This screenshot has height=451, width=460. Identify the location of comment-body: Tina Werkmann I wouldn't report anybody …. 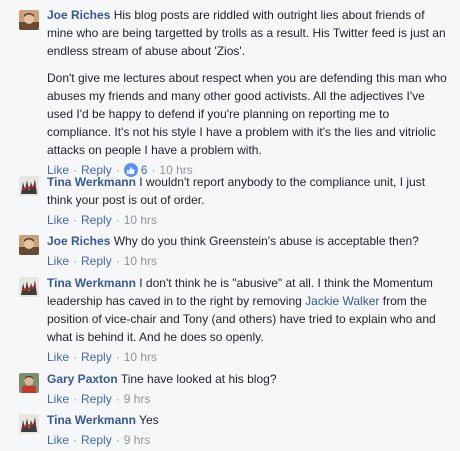
(249, 201).